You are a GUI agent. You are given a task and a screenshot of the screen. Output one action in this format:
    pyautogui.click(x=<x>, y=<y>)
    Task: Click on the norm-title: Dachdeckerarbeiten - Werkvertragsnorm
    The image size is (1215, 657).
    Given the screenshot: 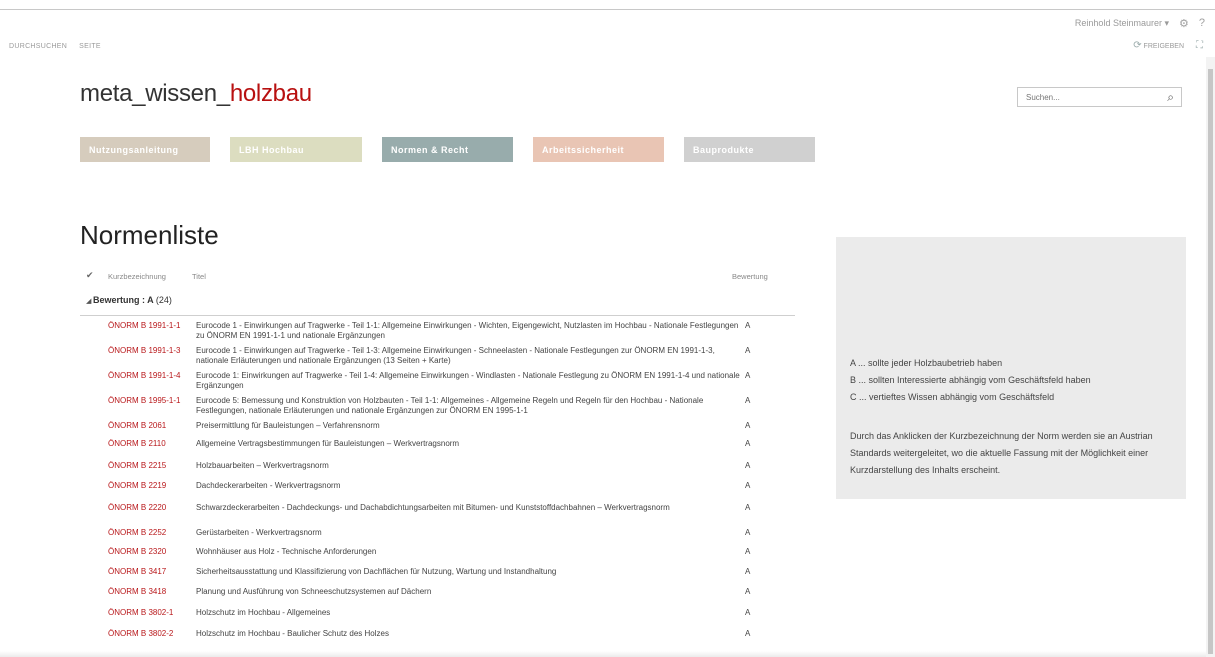 What is the action you would take?
    pyautogui.click(x=268, y=485)
    